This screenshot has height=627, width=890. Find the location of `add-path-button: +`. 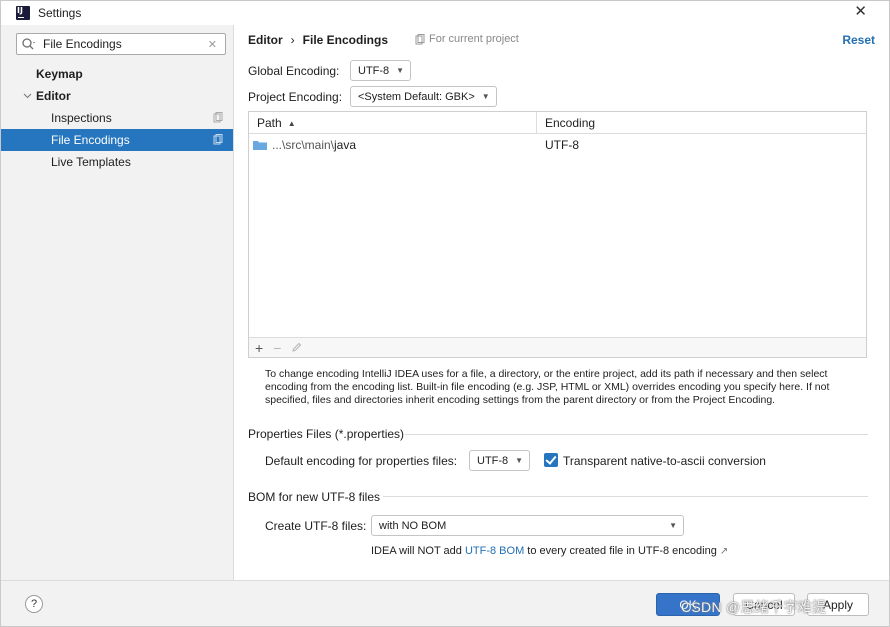

add-path-button: + is located at coordinates (259, 348).